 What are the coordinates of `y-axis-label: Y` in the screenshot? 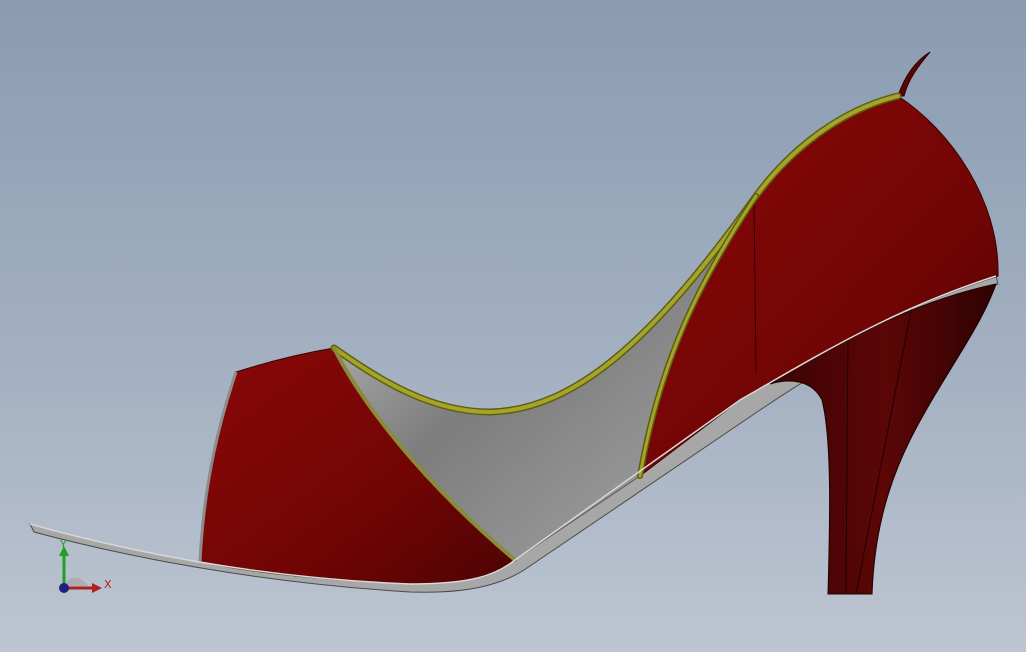 It's located at (63, 545).